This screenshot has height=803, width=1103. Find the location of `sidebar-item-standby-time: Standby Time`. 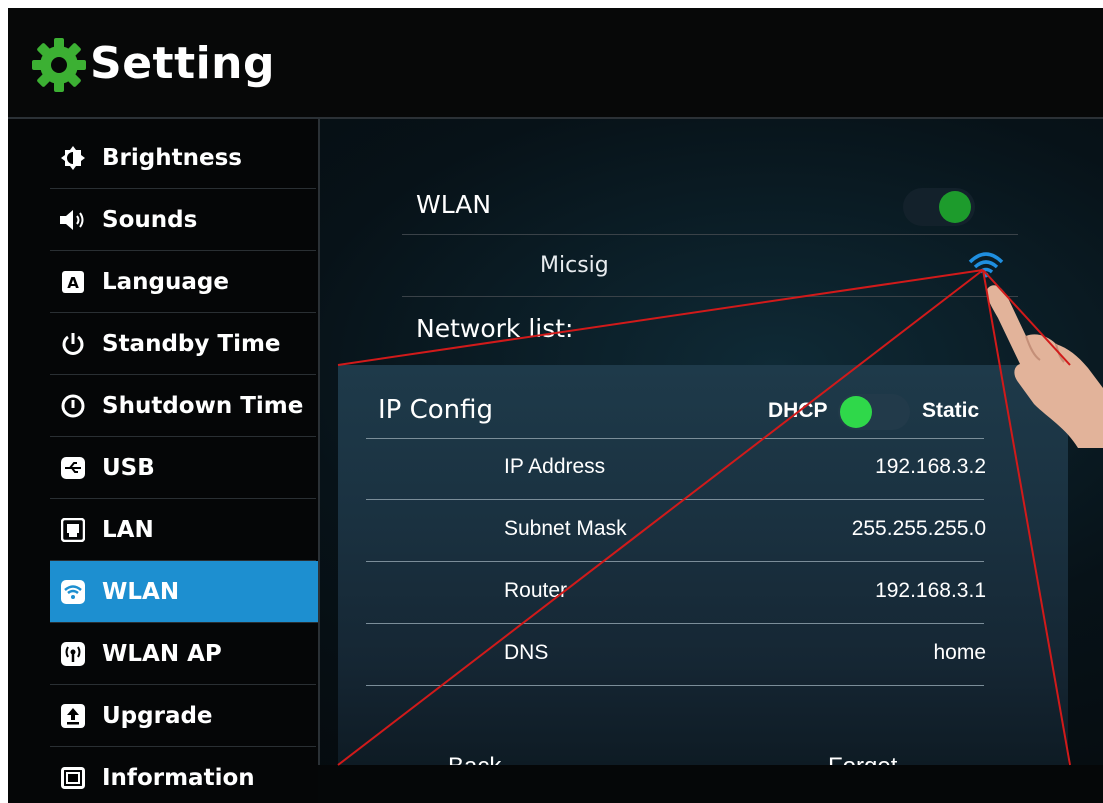

sidebar-item-standby-time: Standby Time is located at coordinates (183, 344).